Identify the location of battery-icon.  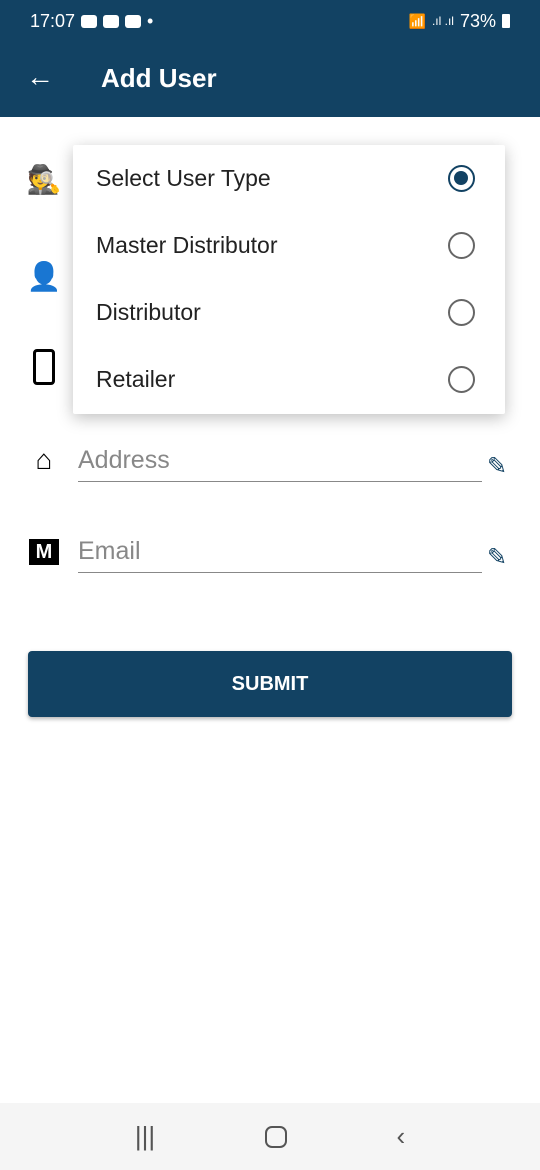
(506, 21).